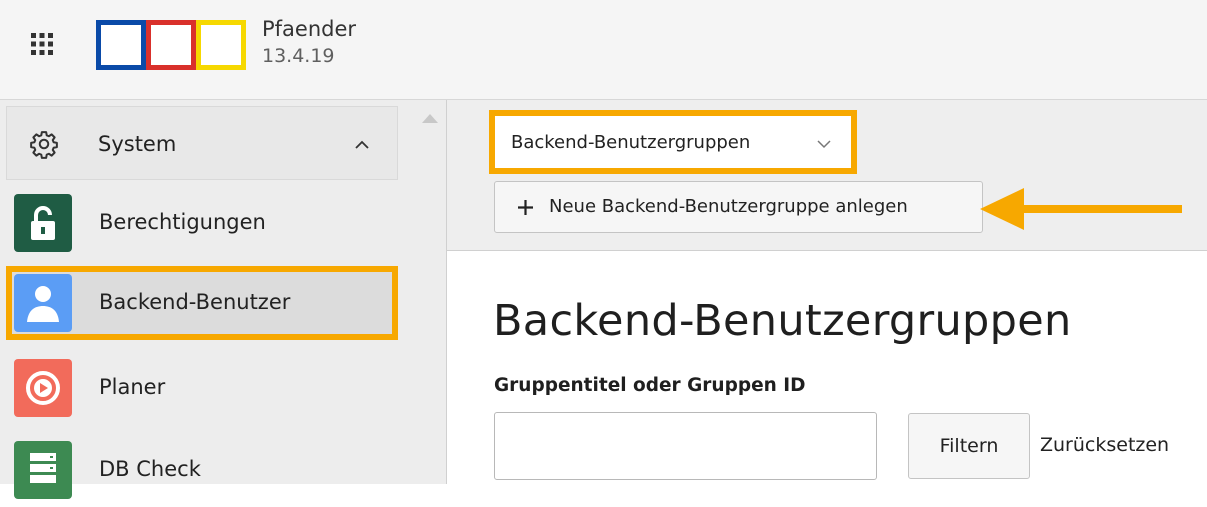  Describe the element at coordinates (44, 145) in the screenshot. I see `gear-icon` at that location.